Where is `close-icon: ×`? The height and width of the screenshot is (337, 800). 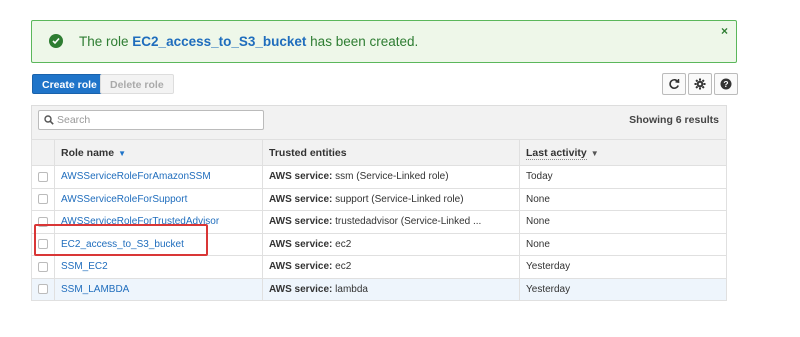 close-icon: × is located at coordinates (724, 31).